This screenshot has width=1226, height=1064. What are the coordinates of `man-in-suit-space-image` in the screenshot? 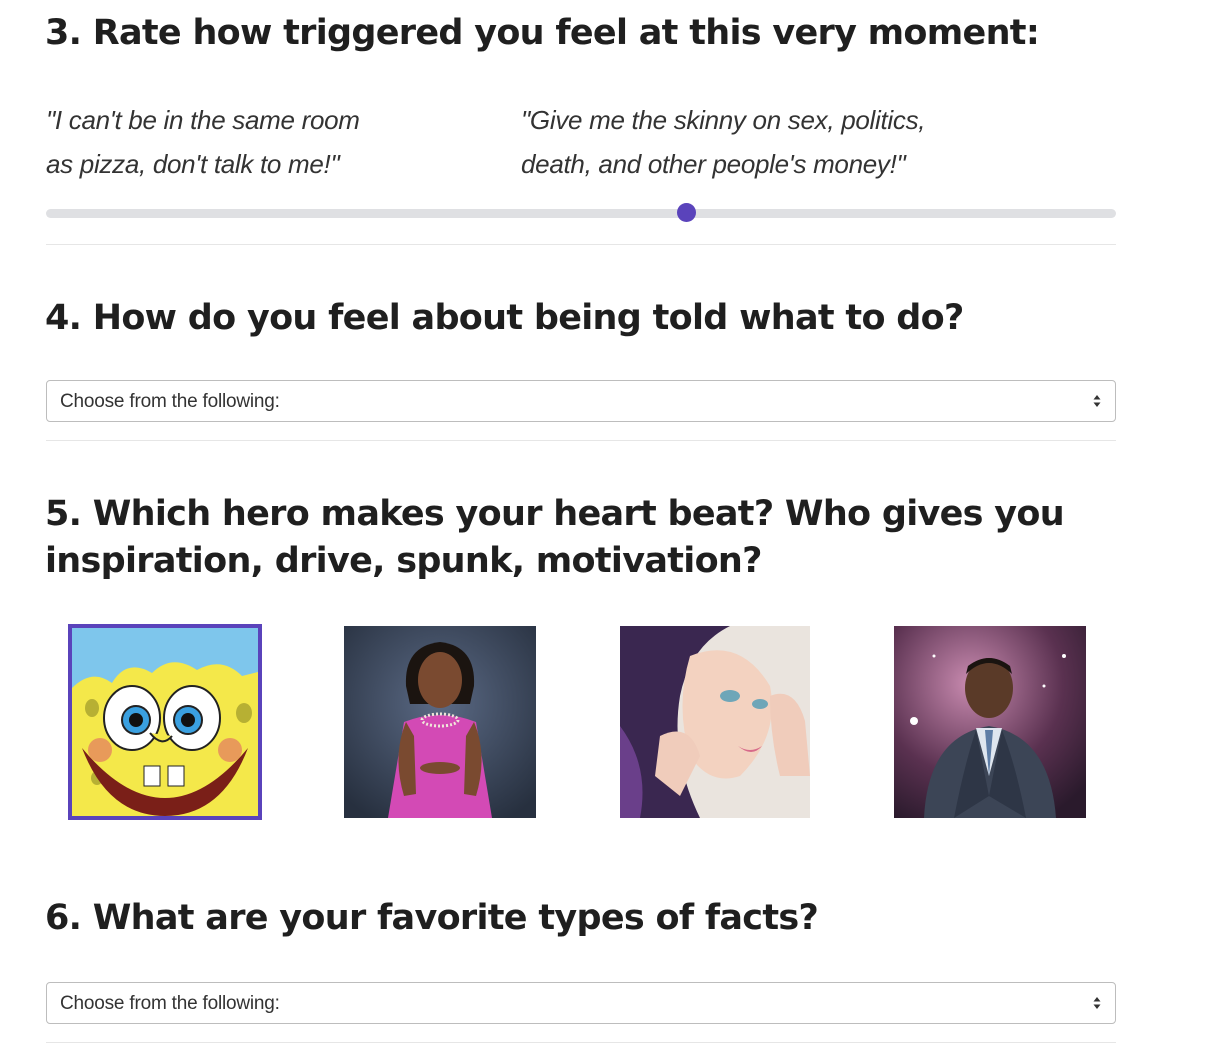 It's located at (990, 722).